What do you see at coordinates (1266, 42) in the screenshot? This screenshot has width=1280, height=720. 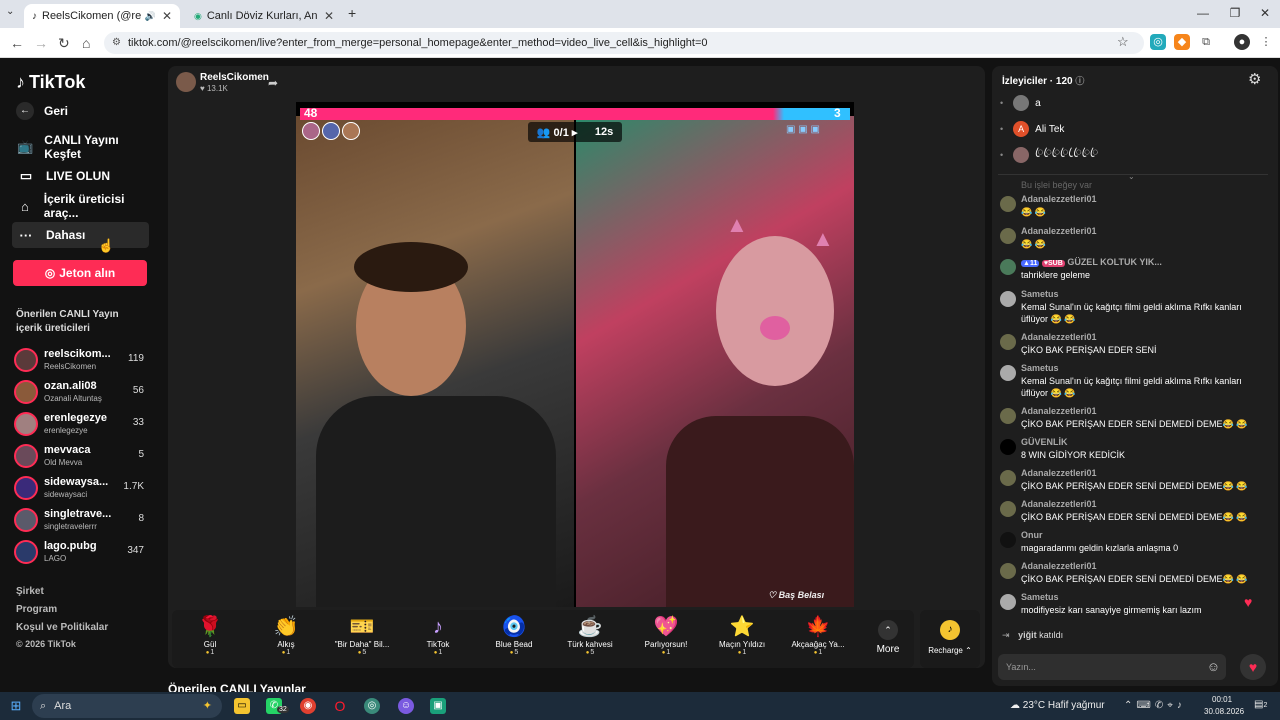 I see `browser-menu-icon: ⋮` at bounding box center [1266, 42].